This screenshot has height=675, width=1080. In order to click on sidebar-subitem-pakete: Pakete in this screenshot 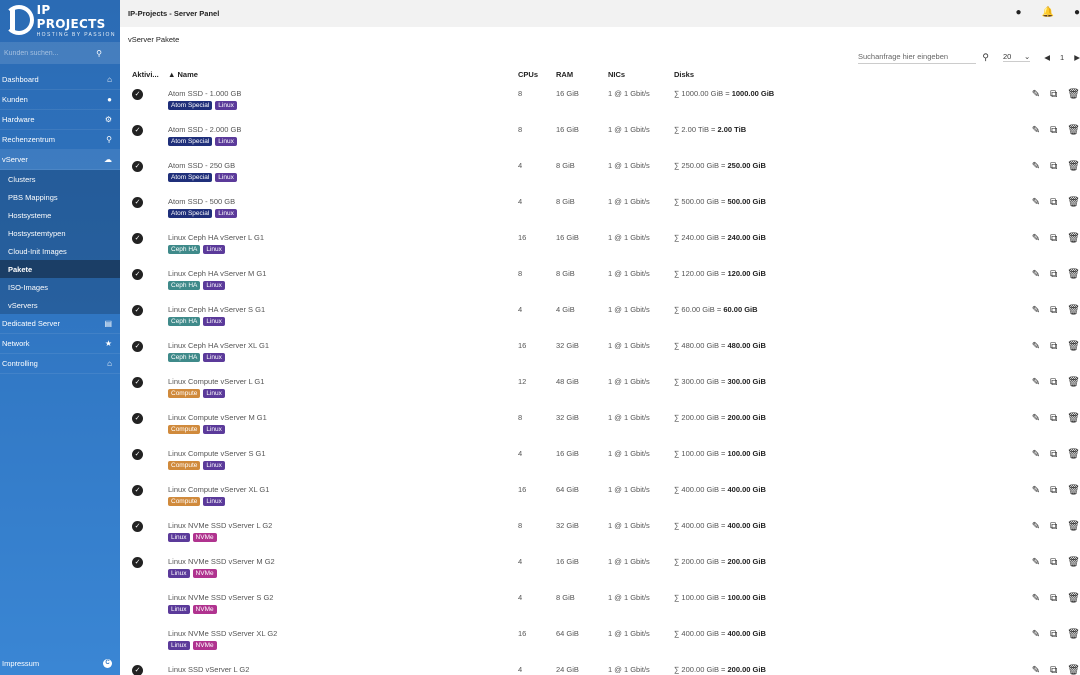, I will do `click(60, 269)`.